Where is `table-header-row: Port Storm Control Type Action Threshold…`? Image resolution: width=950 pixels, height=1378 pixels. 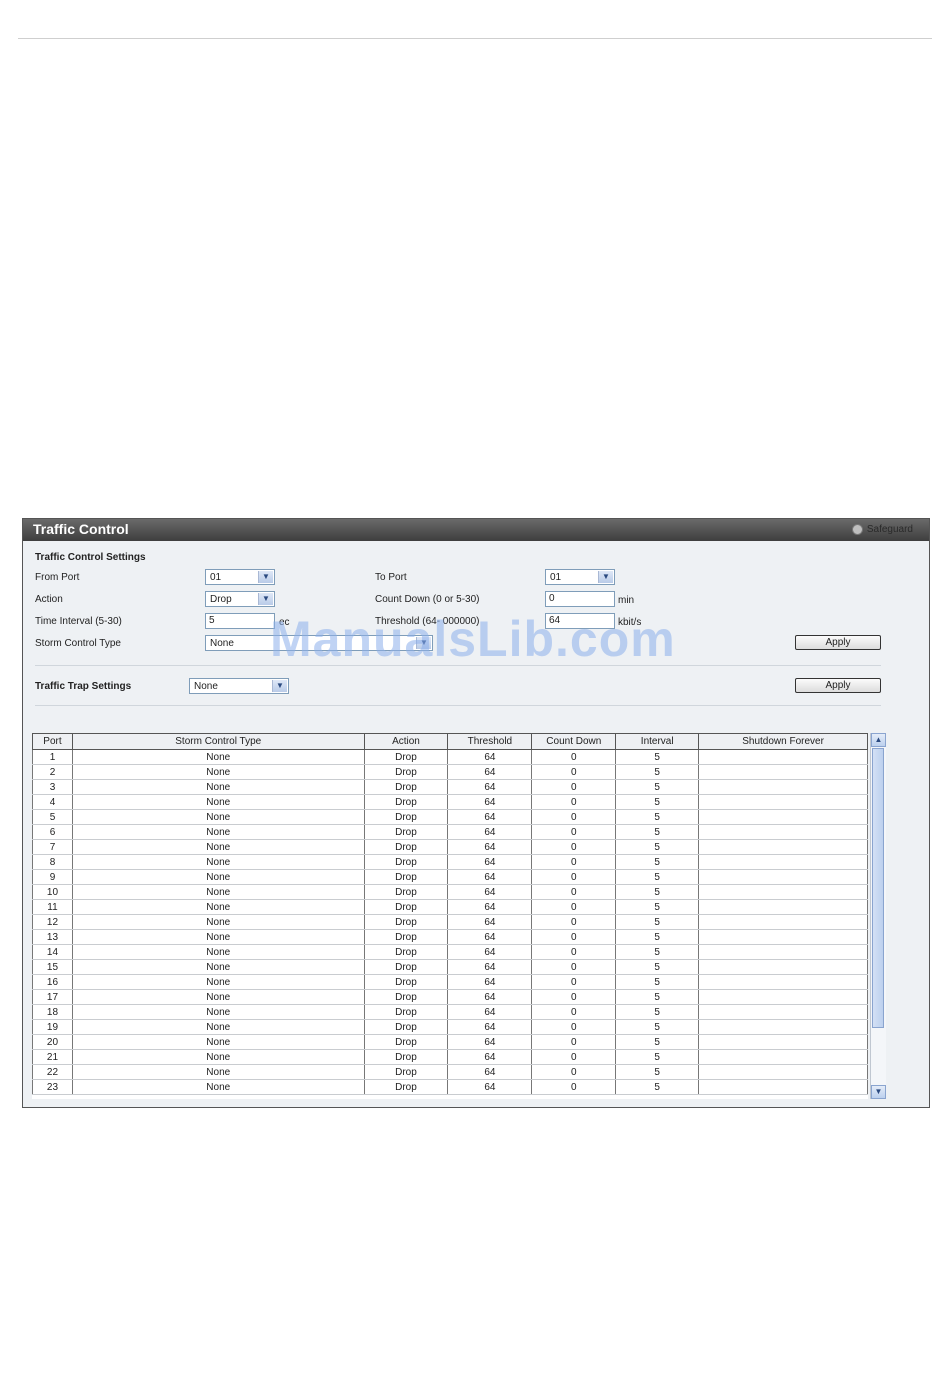
table-header-row: Port Storm Control Type Action Threshold… is located at coordinates (450, 741).